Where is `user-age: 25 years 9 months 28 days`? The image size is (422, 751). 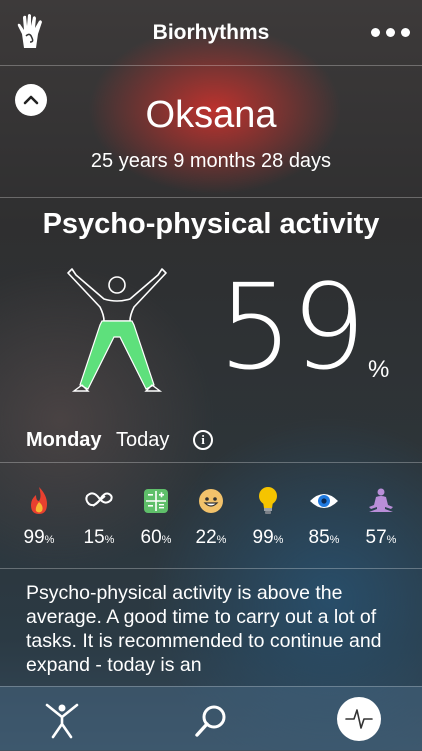
user-age: 25 years 9 months 28 days is located at coordinates (211, 161).